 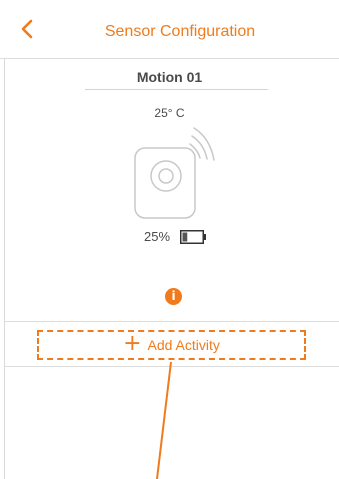 What do you see at coordinates (176, 89) in the screenshot?
I see `device-name-underline` at bounding box center [176, 89].